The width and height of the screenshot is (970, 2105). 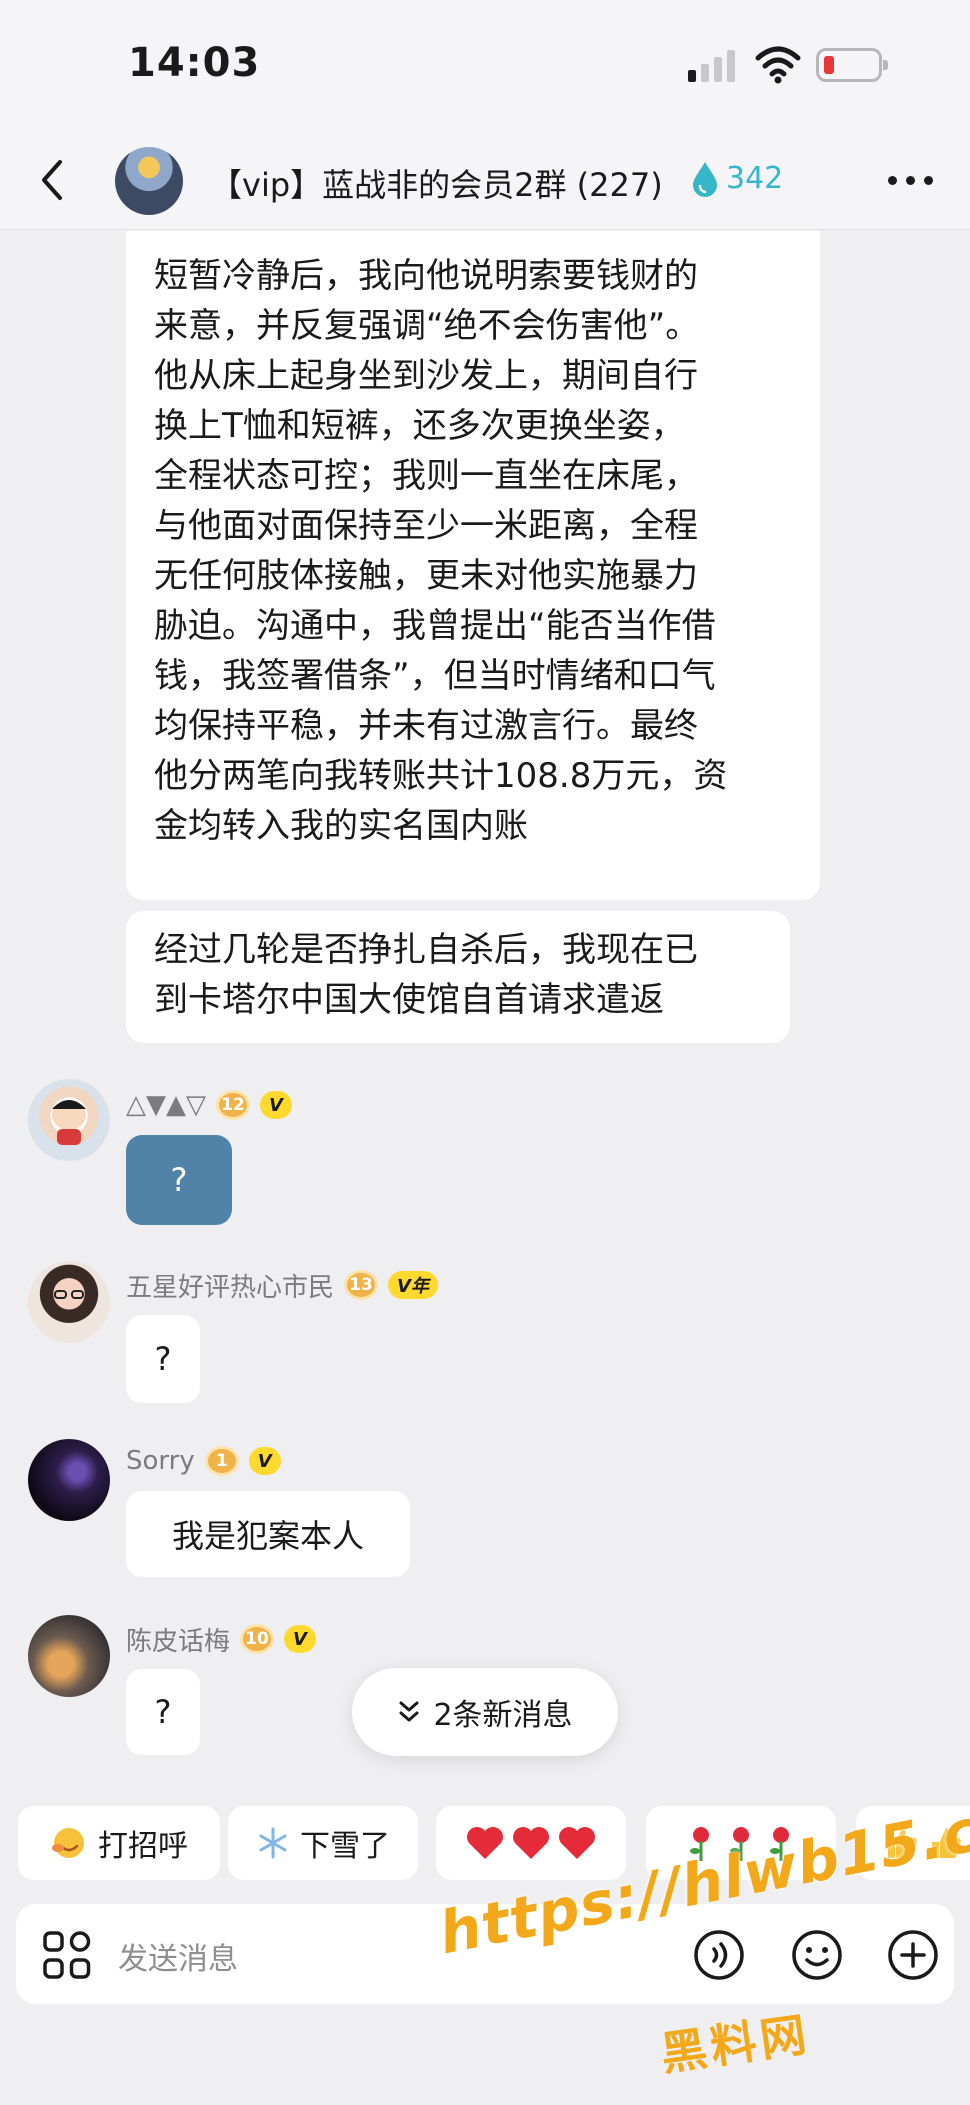 What do you see at coordinates (503, 1715) in the screenshot?
I see `new-messages-label: 2条新消息` at bounding box center [503, 1715].